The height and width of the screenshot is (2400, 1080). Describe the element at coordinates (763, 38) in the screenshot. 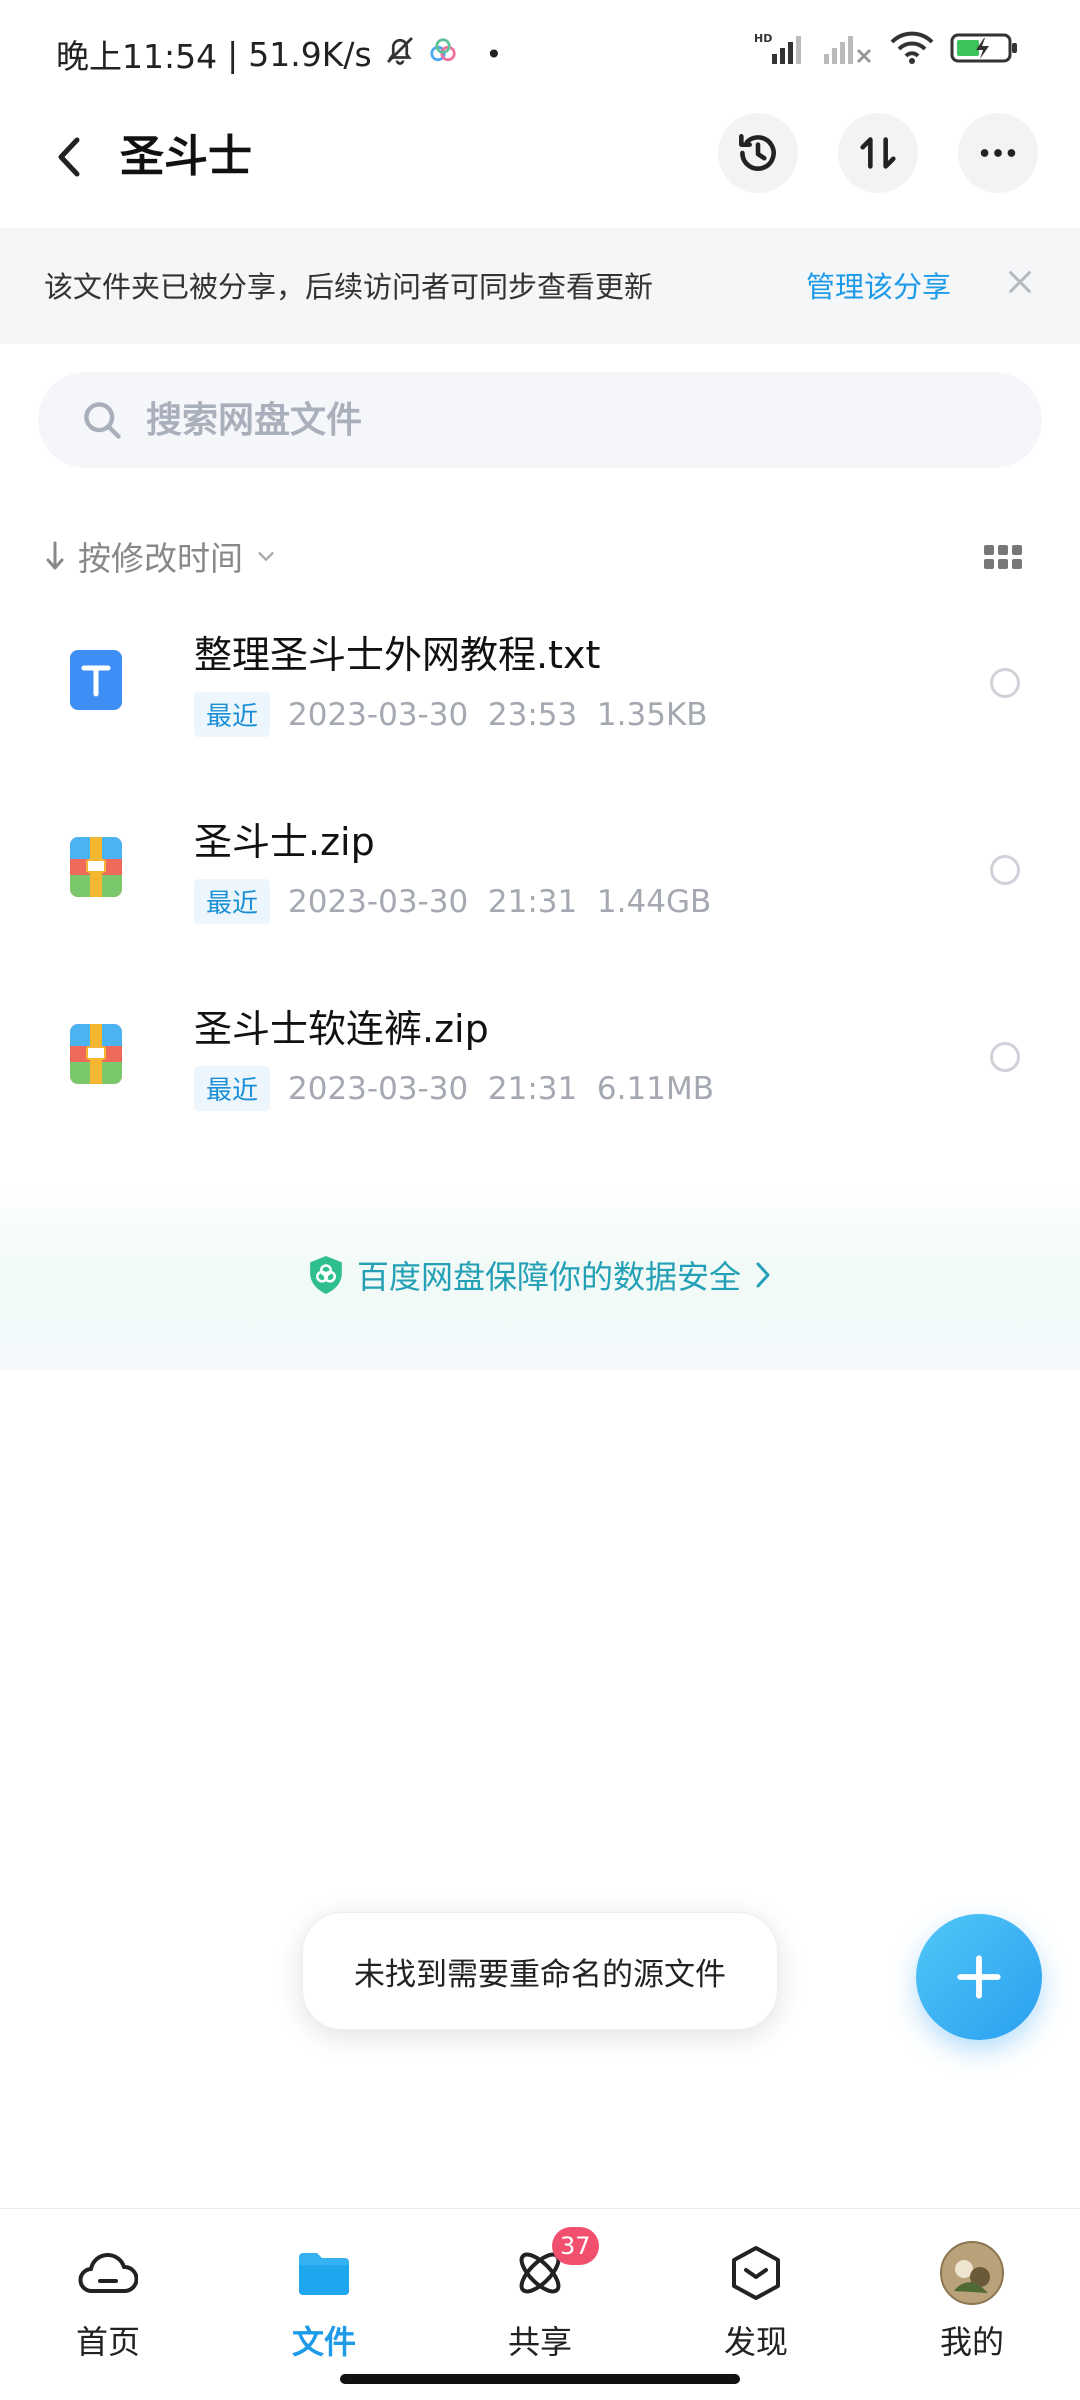

I see `svg-text: HD` at that location.